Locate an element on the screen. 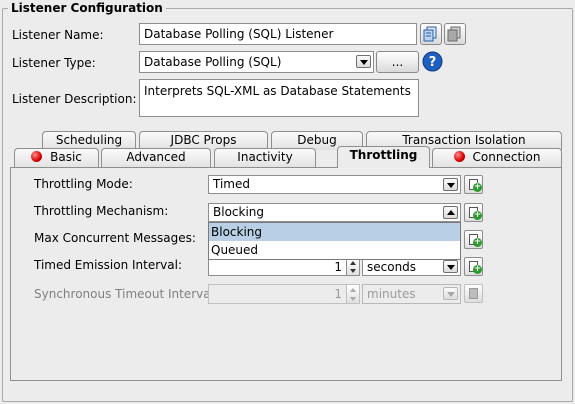 Image resolution: width=575 pixels, height=404 pixels. throttling-mode-value: Timed is located at coordinates (231, 184).